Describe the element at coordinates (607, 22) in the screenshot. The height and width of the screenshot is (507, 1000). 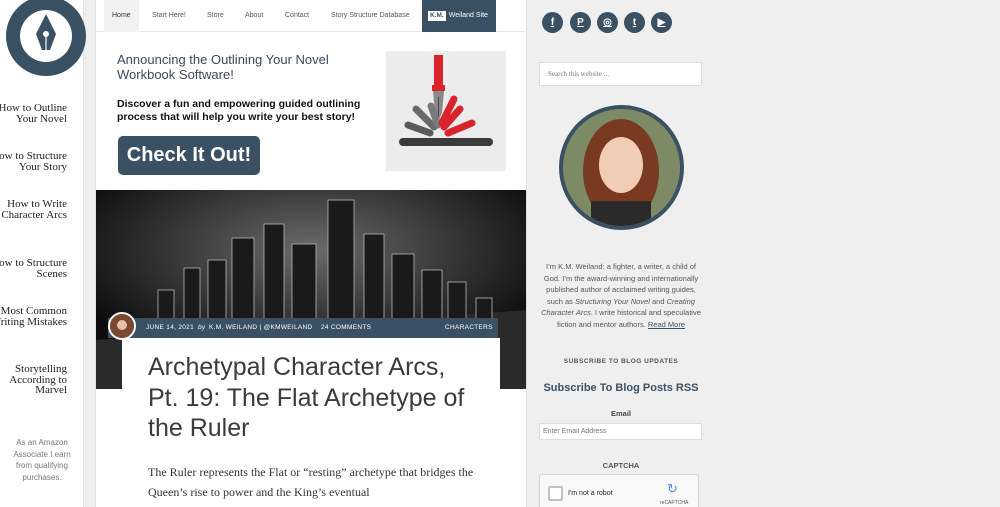
I see `rss-icon: ◎` at that location.